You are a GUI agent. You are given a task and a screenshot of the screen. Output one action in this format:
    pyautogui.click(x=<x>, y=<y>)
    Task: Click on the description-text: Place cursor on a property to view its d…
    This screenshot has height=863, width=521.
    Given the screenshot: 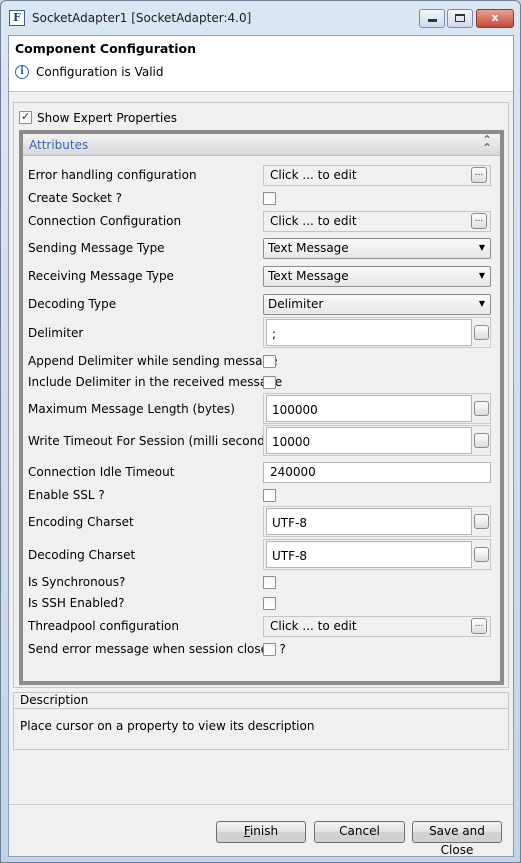 What is the action you would take?
    pyautogui.click(x=167, y=726)
    